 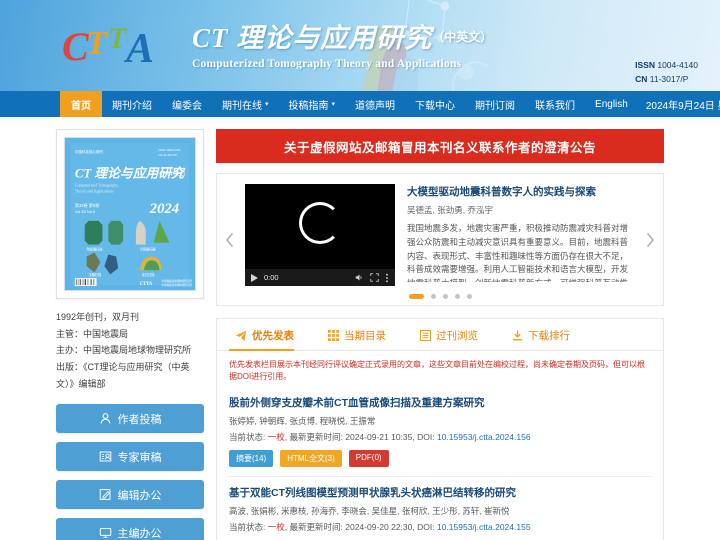 What do you see at coordinates (95, 249) in the screenshot?
I see `svg-text: 陶瓷器扫描` at bounding box center [95, 249].